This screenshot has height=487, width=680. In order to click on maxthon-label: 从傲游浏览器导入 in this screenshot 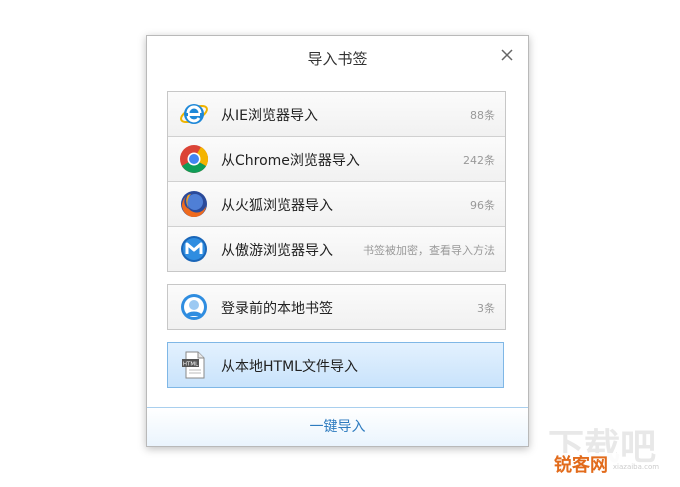, I will do `click(277, 251)`.